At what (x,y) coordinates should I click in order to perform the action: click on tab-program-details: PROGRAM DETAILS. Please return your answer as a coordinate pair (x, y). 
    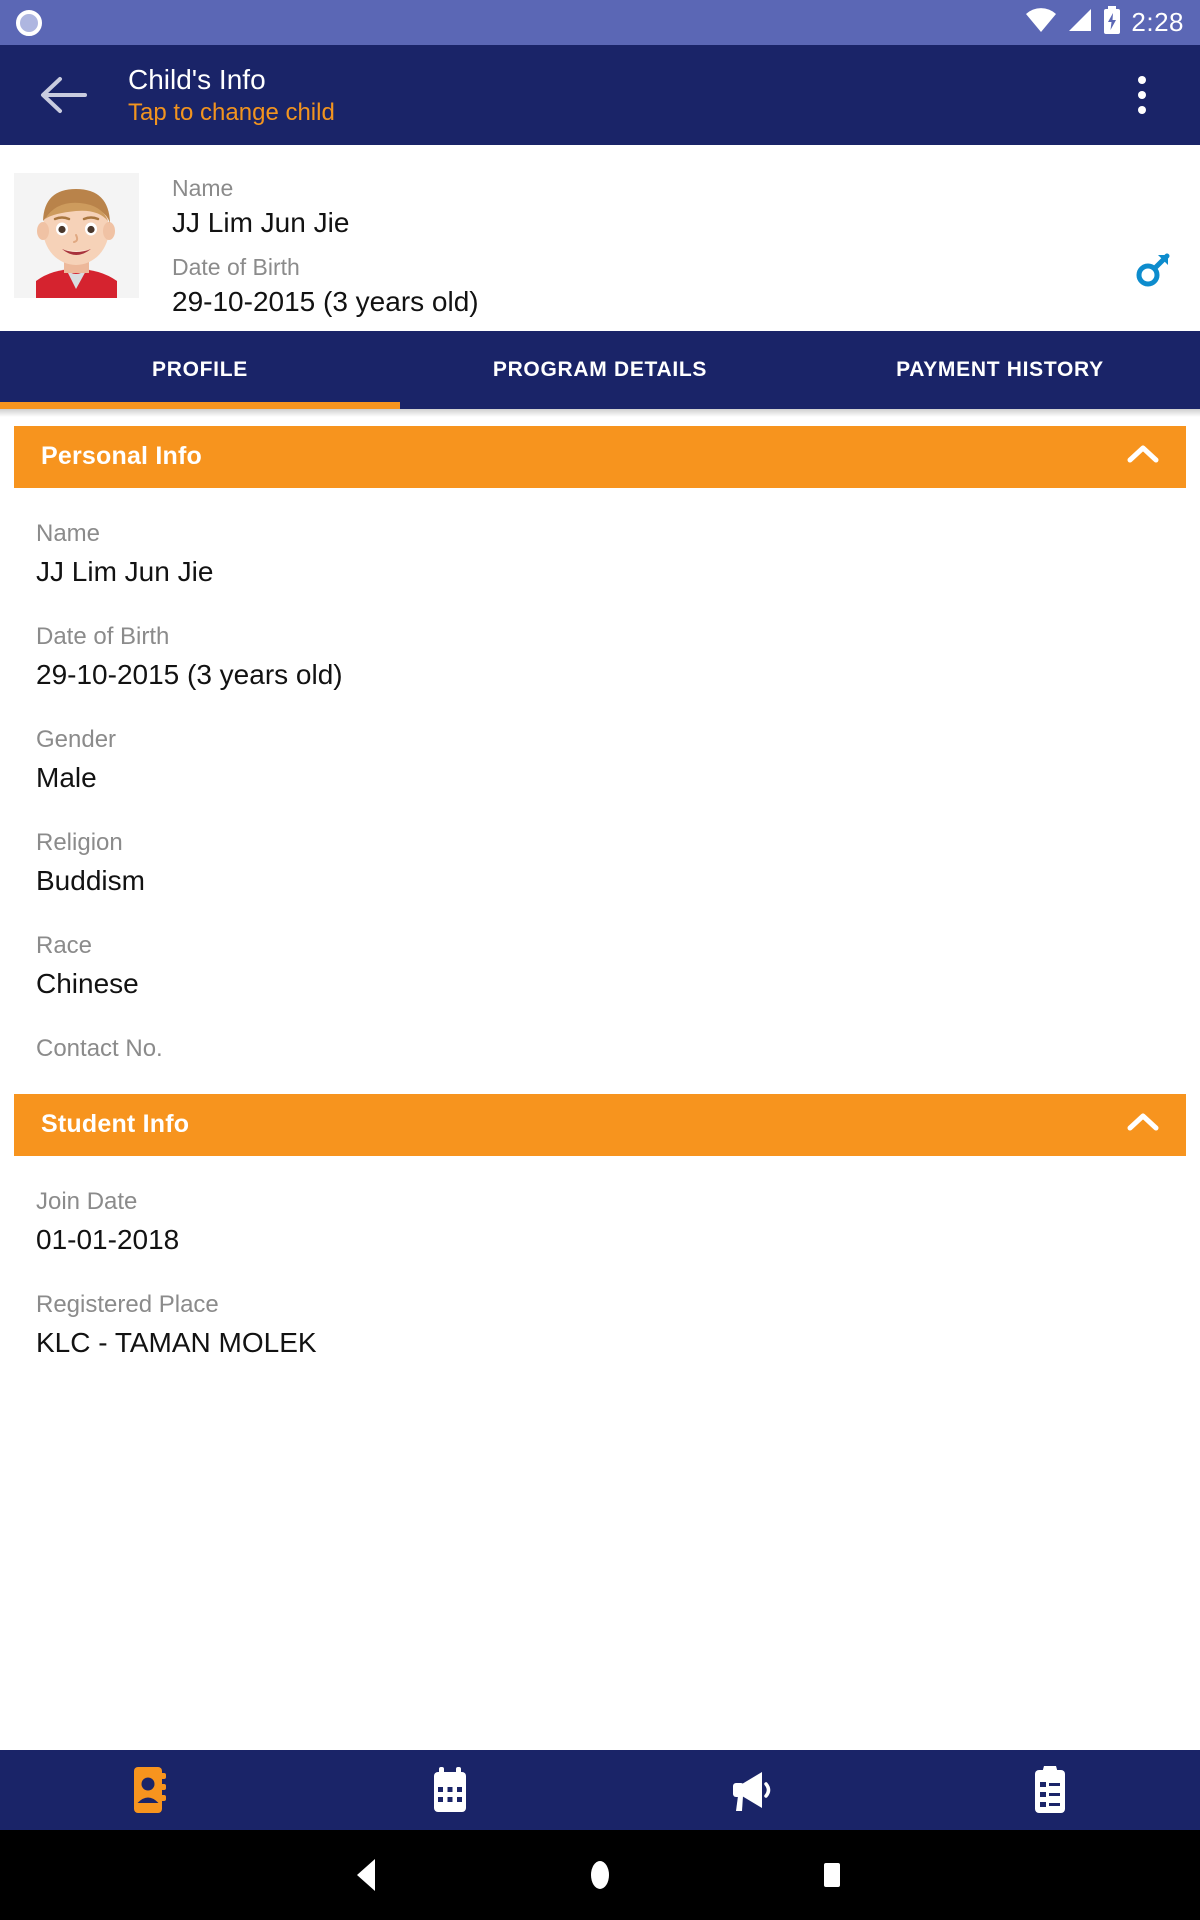
    Looking at the image, I should click on (600, 370).